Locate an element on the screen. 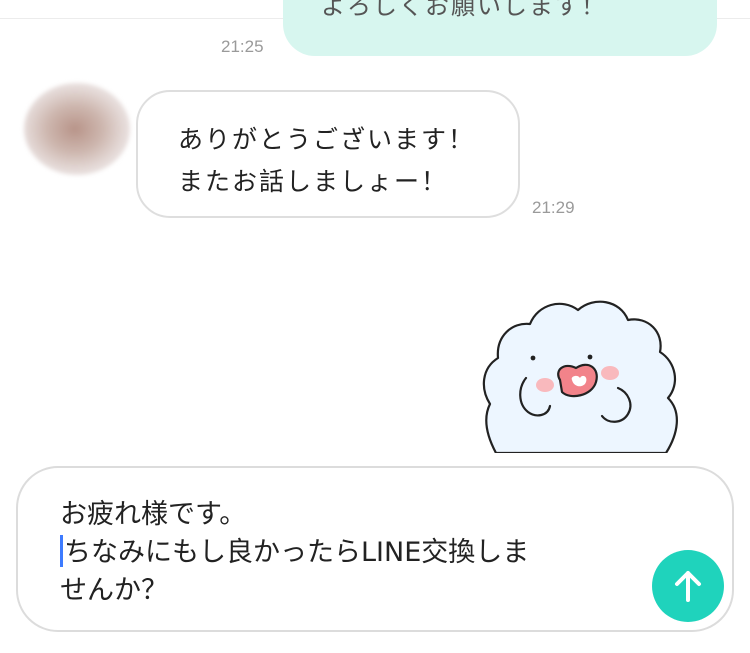 This screenshot has width=750, height=653. incoming-message-bubble: ありがとうございます！ またお話しましょー！ is located at coordinates (328, 154).